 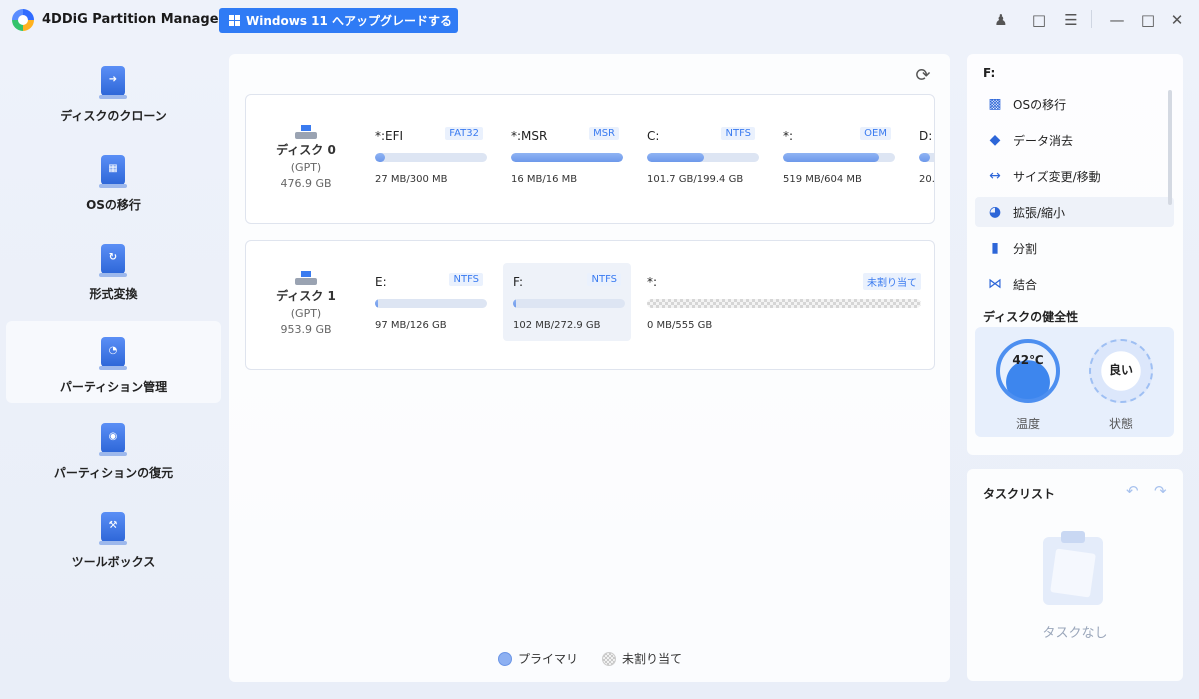 I want to click on upgrade-button: Windows 11 へアップグレードする, so click(x=338, y=20).